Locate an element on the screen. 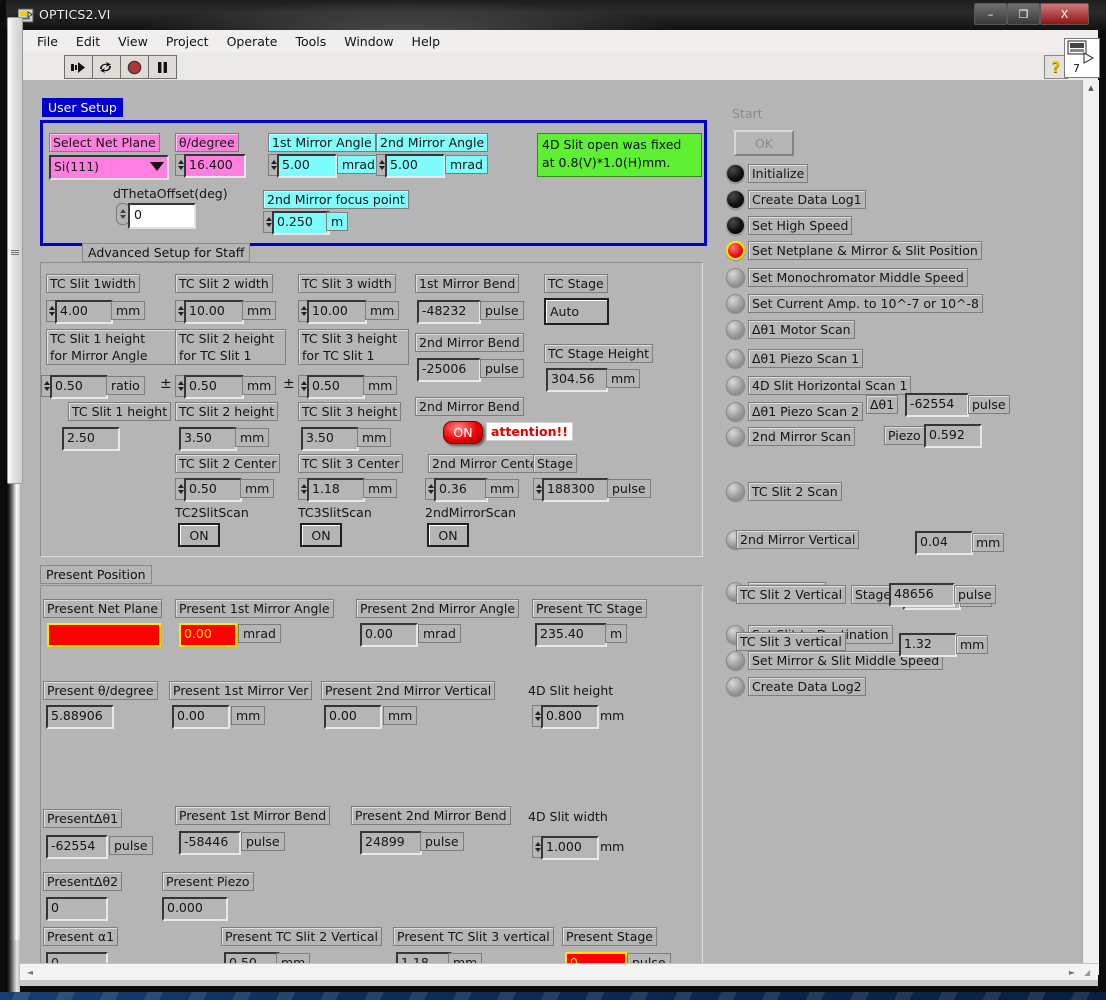 Image resolution: width=1106 pixels, height=1000 pixels. sequence-piezo-field: 0.592 is located at coordinates (953, 436).